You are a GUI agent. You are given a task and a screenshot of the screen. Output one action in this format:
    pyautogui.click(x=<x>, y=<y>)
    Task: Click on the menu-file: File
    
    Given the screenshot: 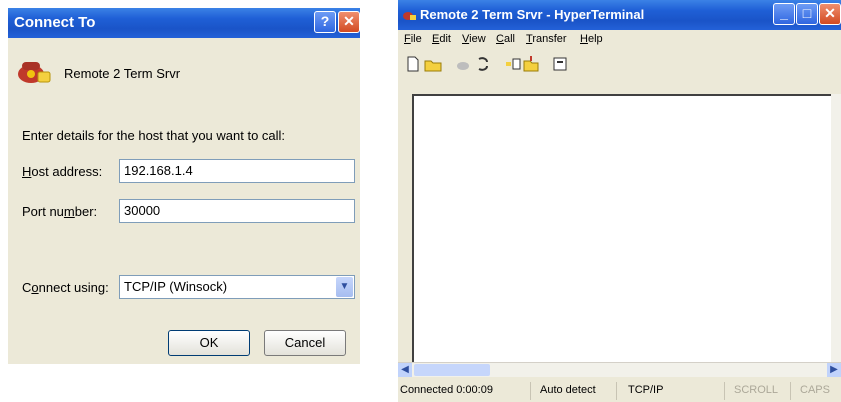 What is the action you would take?
    pyautogui.click(x=413, y=39)
    